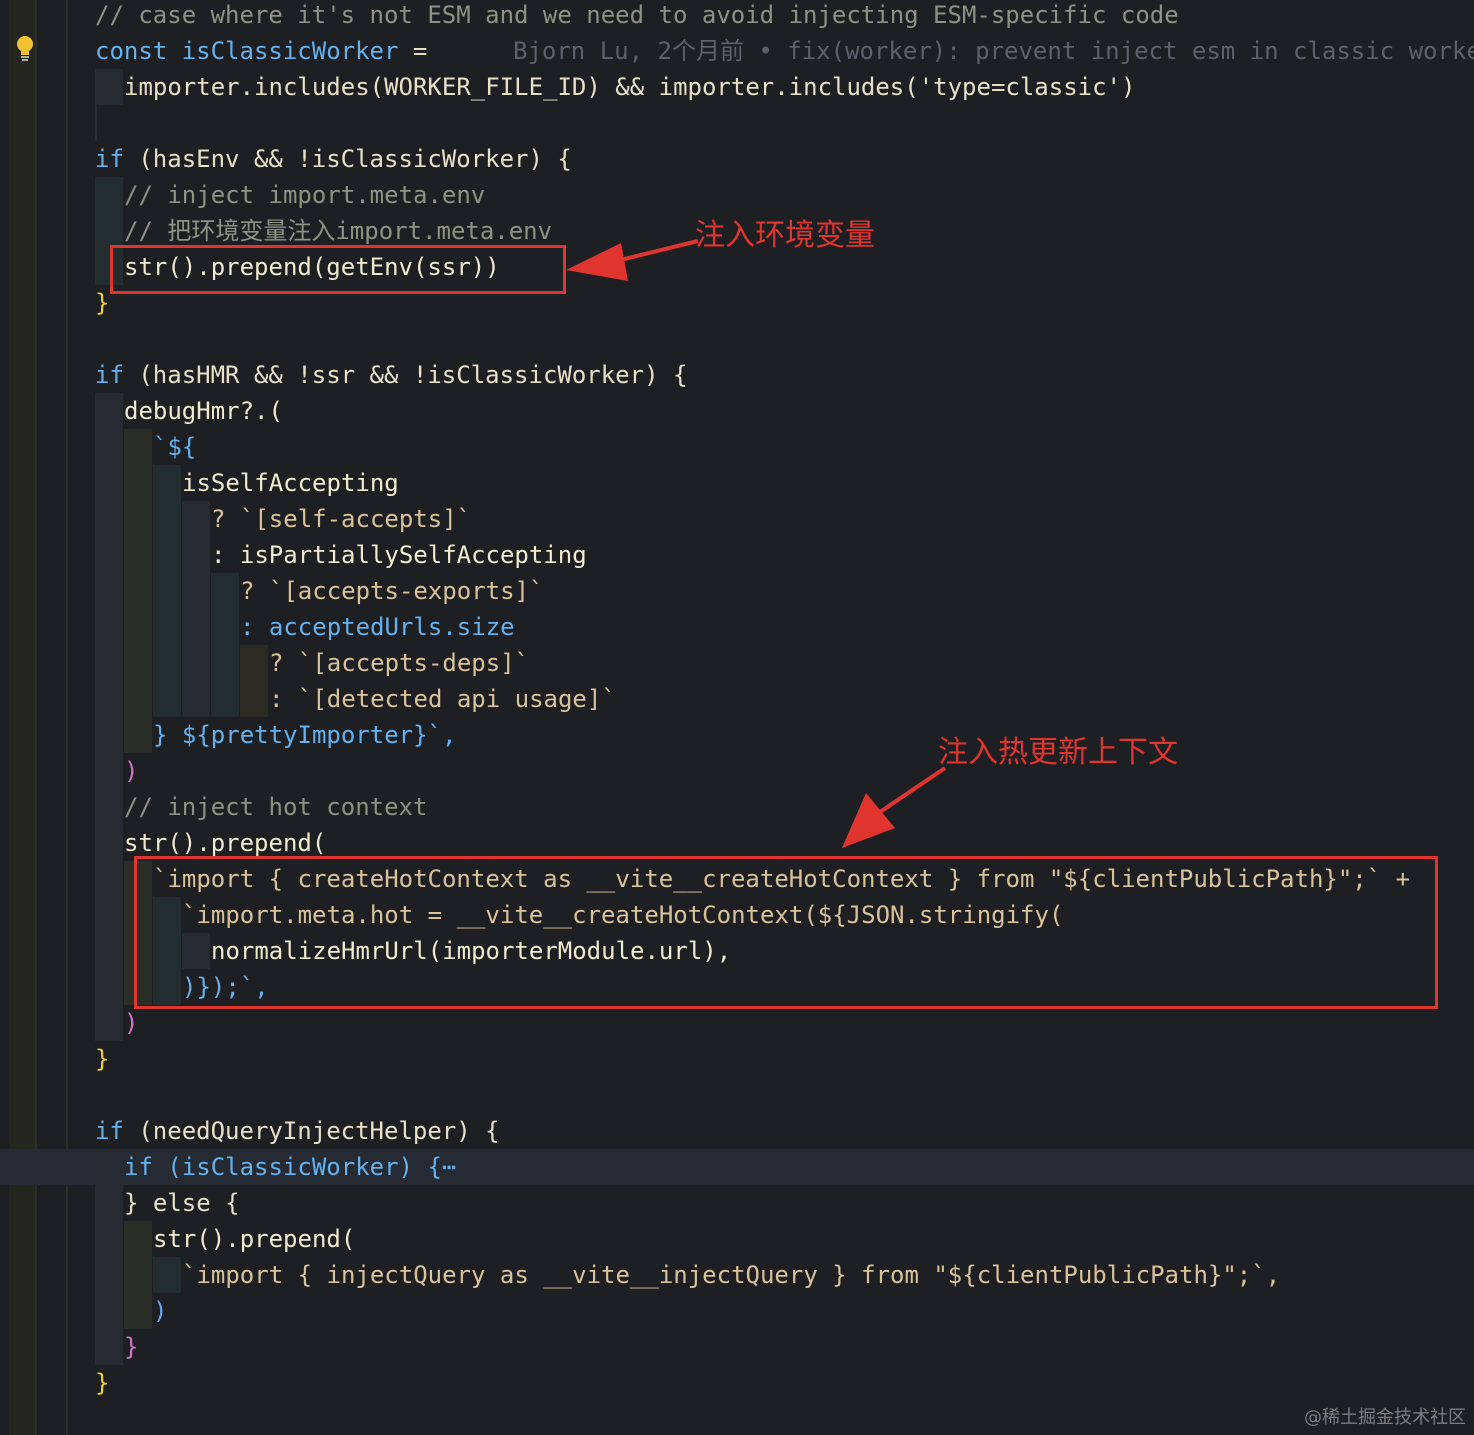 Image resolution: width=1474 pixels, height=1435 pixels. Describe the element at coordinates (655, 251) in the screenshot. I see `arrow-line-env` at that location.